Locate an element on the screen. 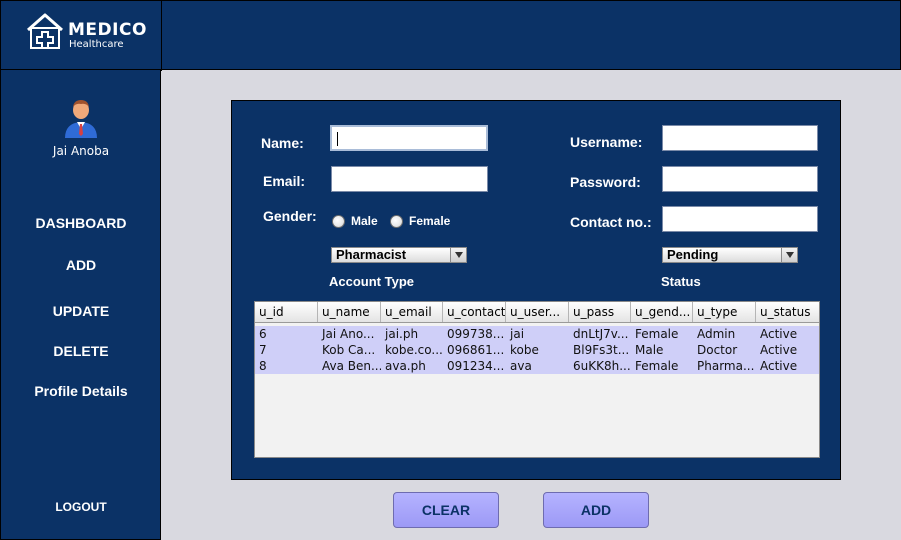  username-label: Username: is located at coordinates (606, 142).